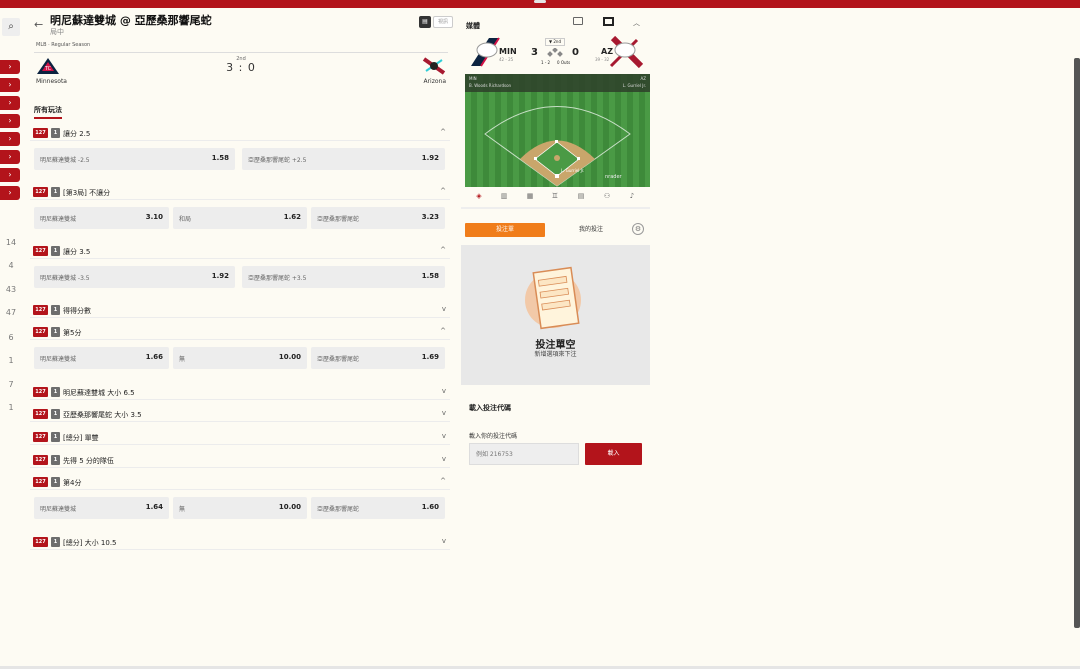 The height and width of the screenshot is (669, 1080). I want to click on bet-code-input, so click(524, 454).